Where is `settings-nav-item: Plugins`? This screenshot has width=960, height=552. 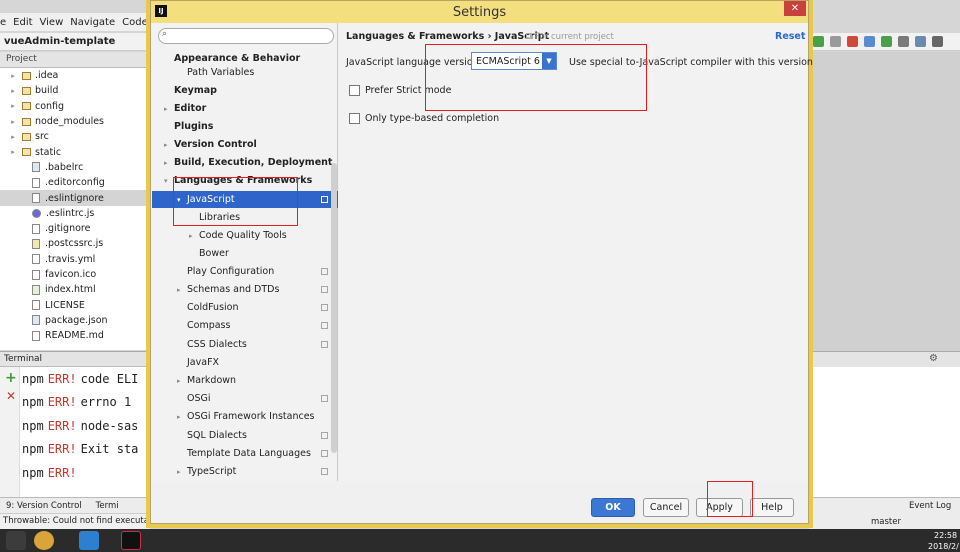
settings-nav-item: Plugins is located at coordinates (245, 126).